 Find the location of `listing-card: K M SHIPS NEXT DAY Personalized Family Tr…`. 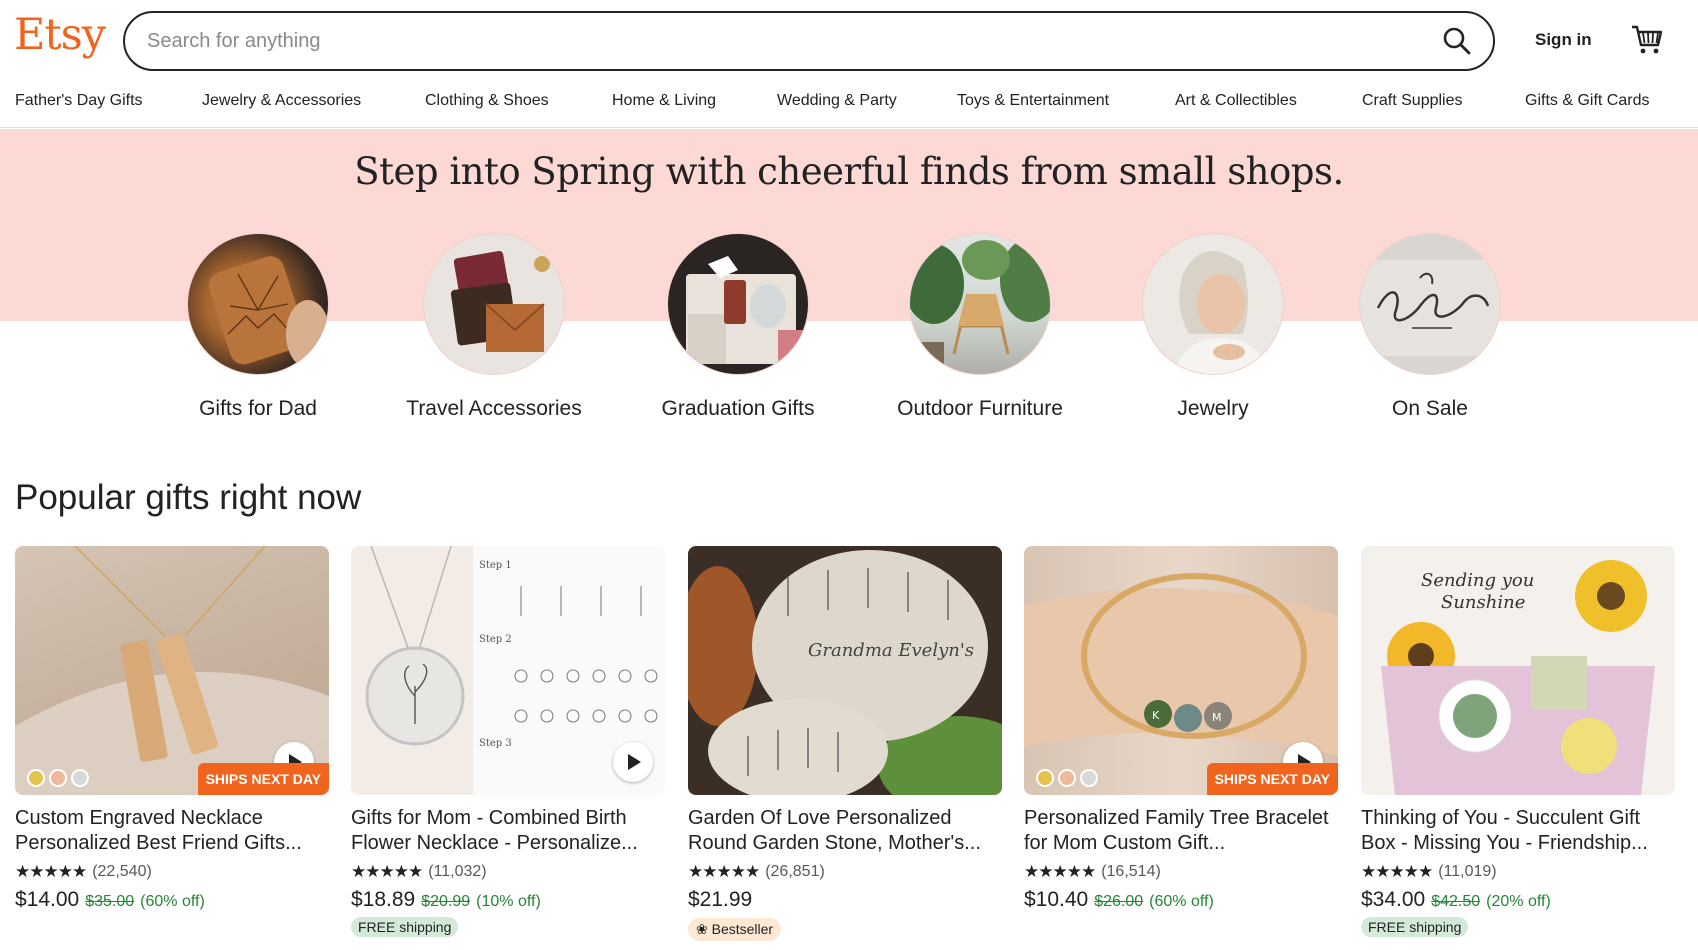

listing-card: K M SHIPS NEXT DAY Personalized Family Tr… is located at coordinates (1181, 729).